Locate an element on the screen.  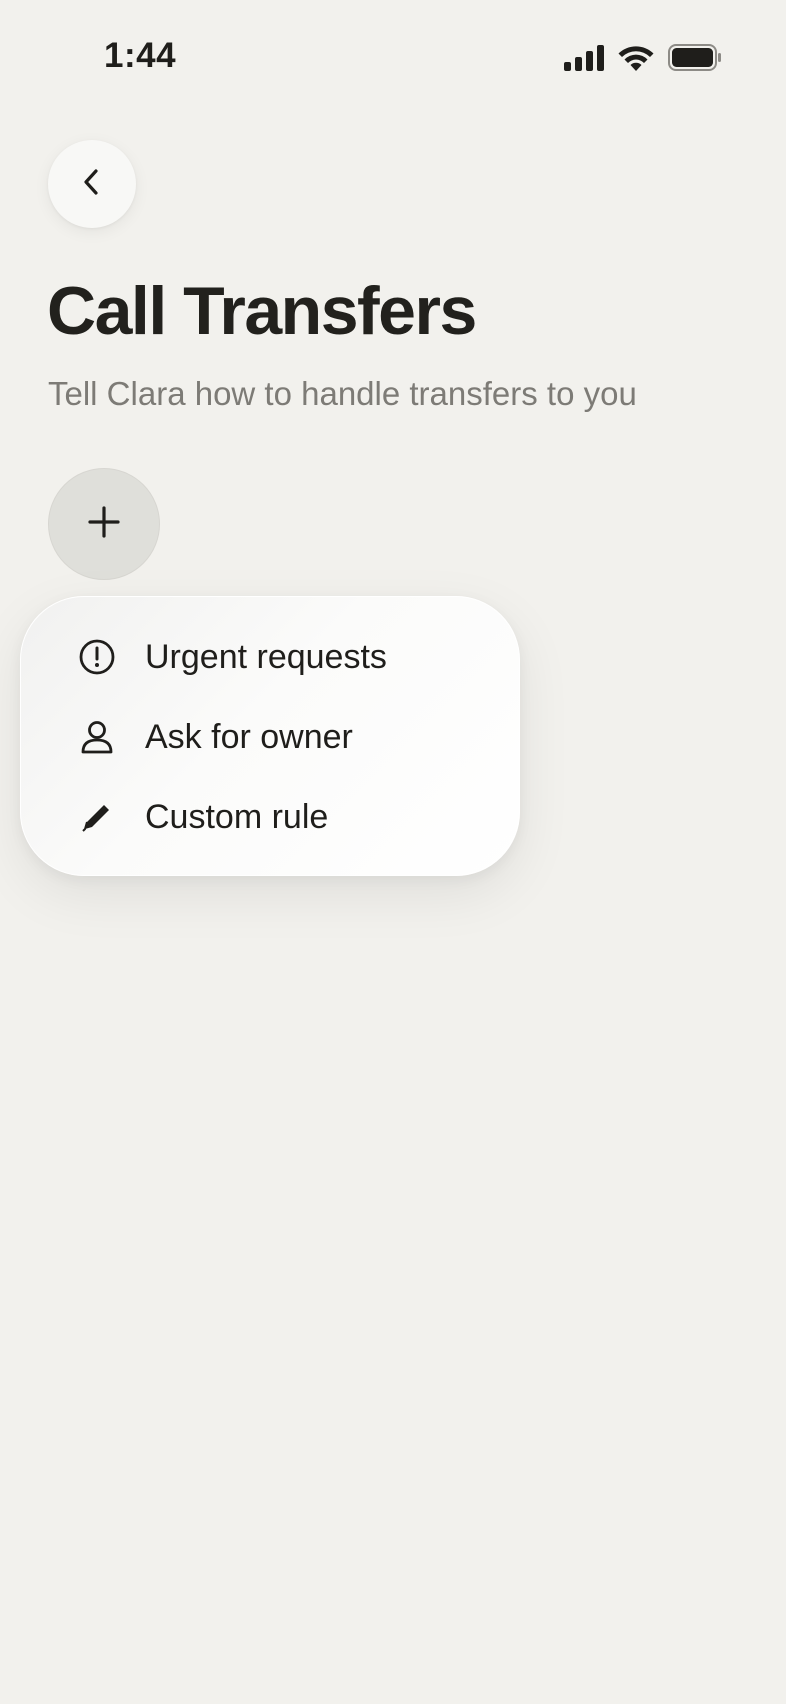
plus-icon is located at coordinates (104, 524).